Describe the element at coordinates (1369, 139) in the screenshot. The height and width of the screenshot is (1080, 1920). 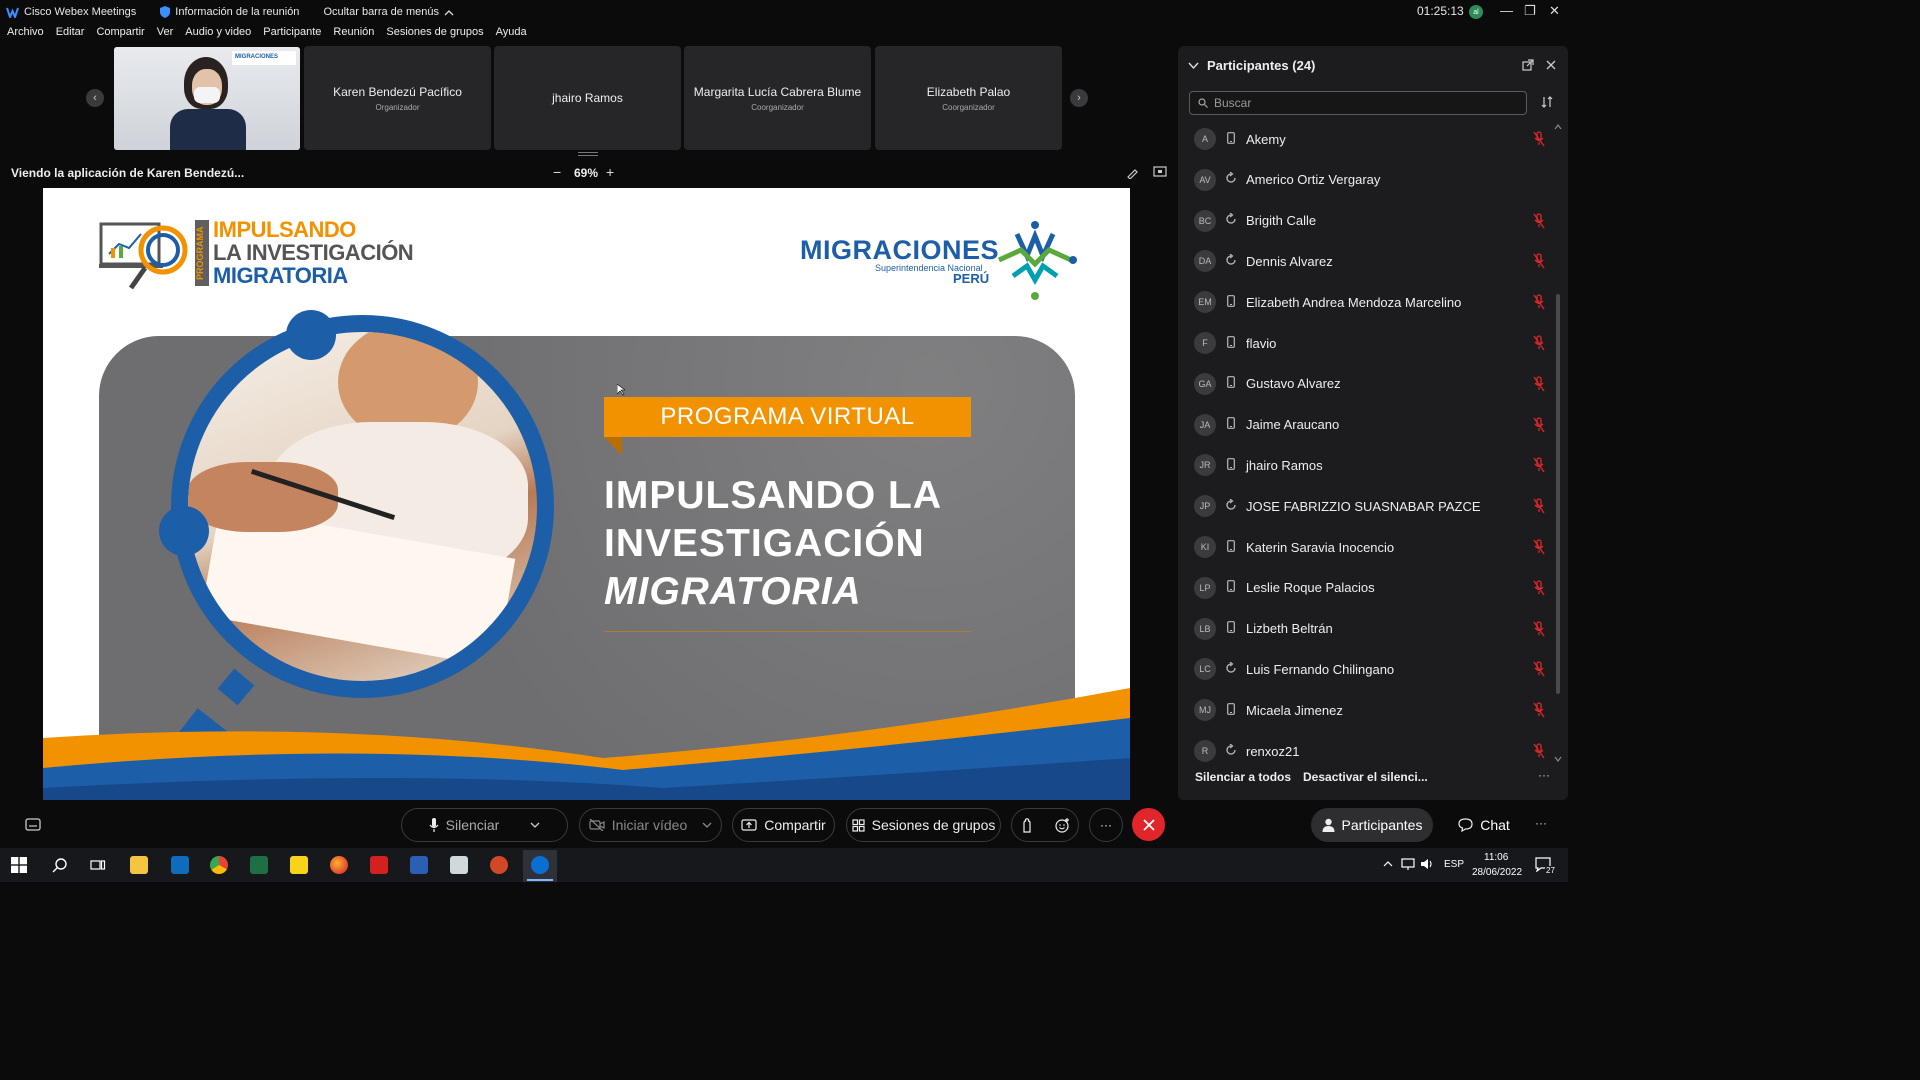
I see `participant-row: A Akemy` at that location.